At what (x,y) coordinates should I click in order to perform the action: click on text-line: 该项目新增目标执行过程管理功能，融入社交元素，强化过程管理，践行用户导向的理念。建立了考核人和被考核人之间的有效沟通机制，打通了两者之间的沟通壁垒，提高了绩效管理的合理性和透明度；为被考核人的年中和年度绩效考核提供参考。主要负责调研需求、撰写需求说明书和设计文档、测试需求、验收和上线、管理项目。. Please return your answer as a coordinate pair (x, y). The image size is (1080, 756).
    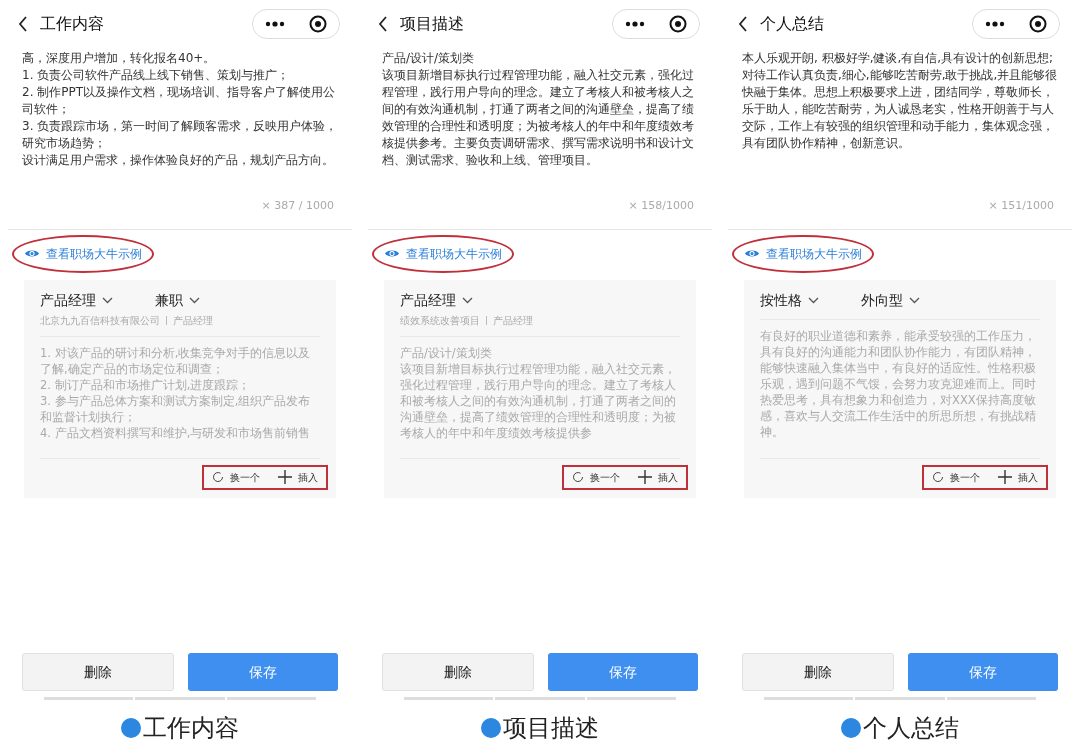
    Looking at the image, I should click on (538, 118).